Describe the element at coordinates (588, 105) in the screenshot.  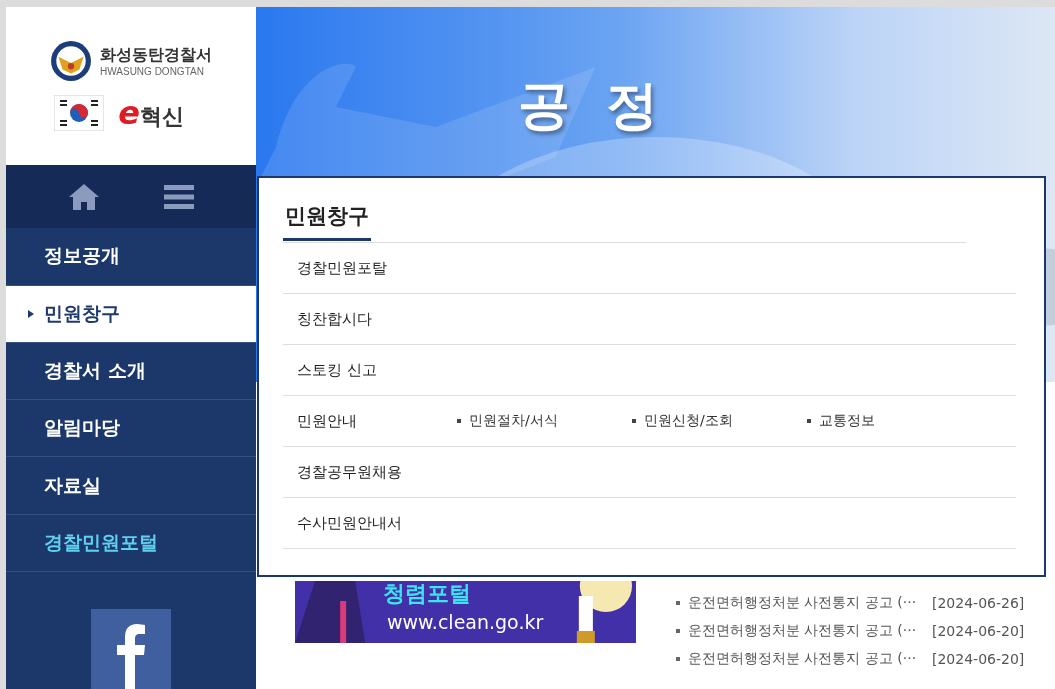
I see `hero-slogan: 공 정` at that location.